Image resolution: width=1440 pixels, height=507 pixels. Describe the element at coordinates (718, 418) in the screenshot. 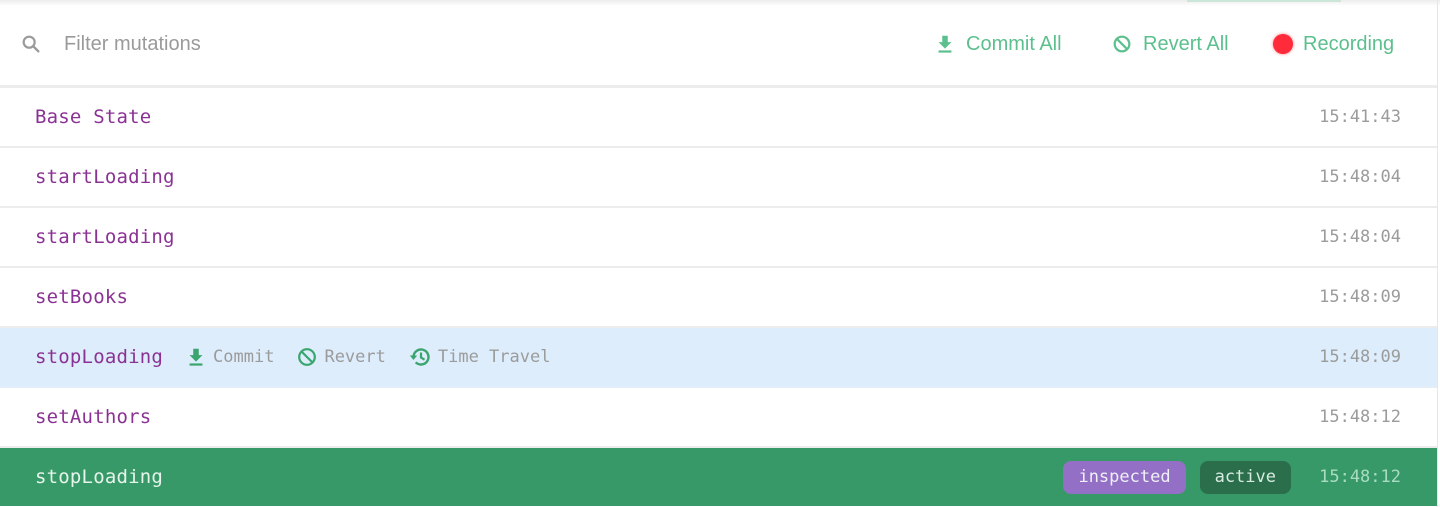

I see `mutation-row: setAuthors 15:48:12` at that location.